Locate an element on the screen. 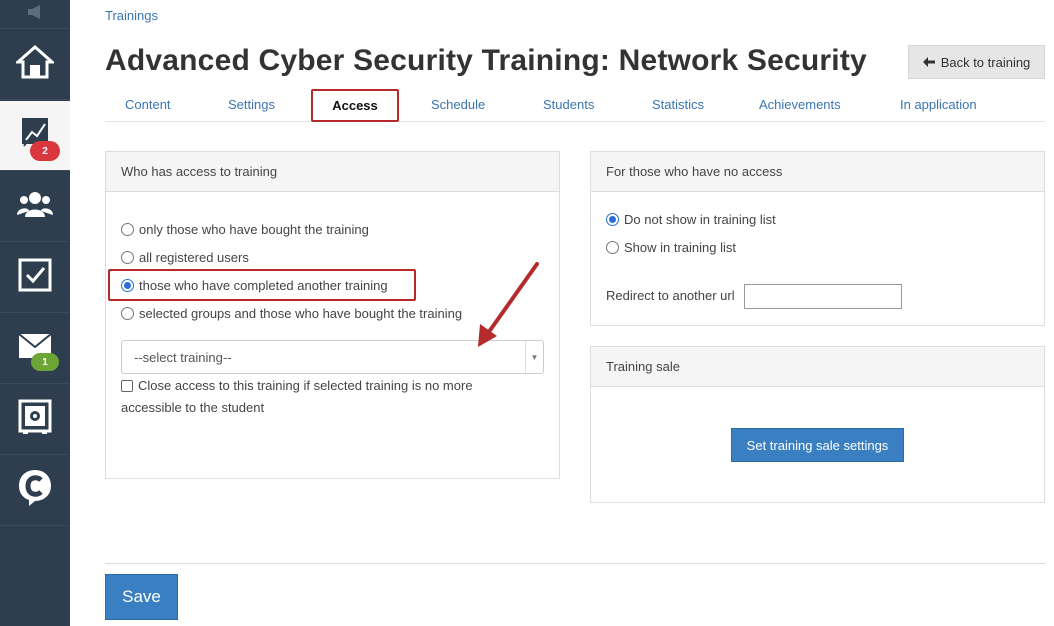 Image resolution: width=1054 pixels, height=626 pixels. sidebar-item-messages is located at coordinates (35, 349).